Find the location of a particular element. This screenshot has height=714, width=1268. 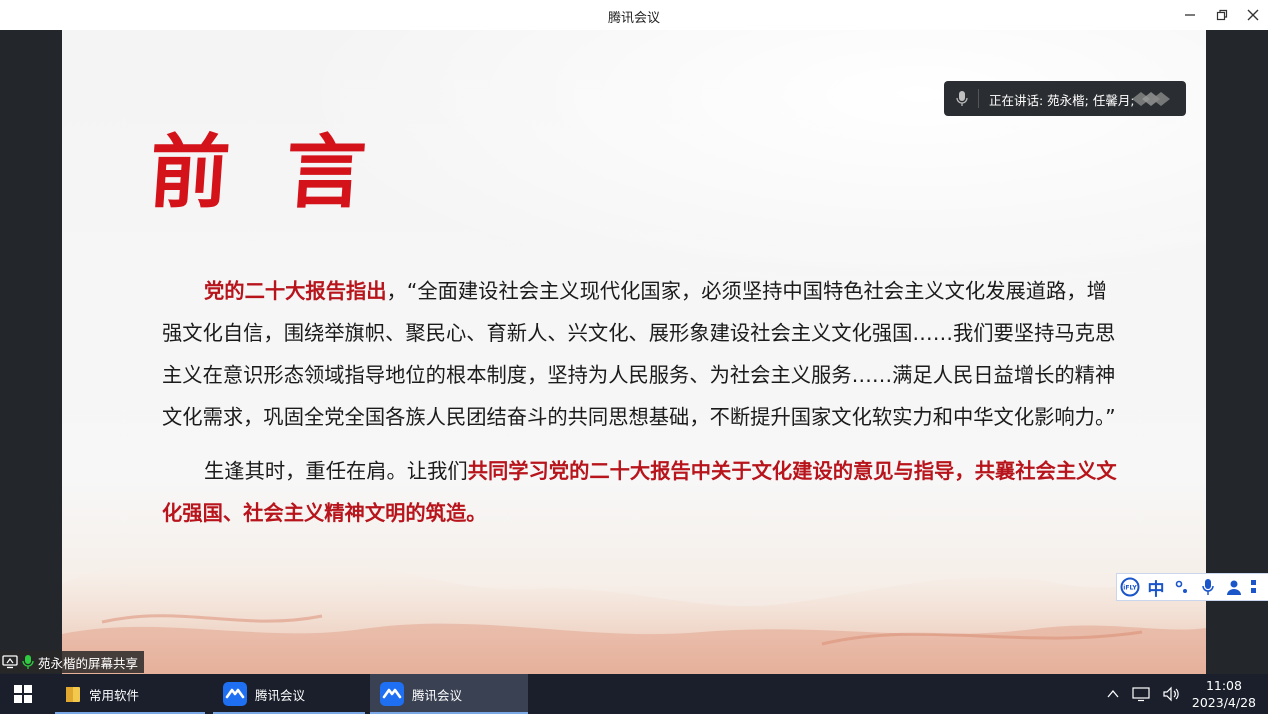

windows-logo-icon is located at coordinates (23, 694).